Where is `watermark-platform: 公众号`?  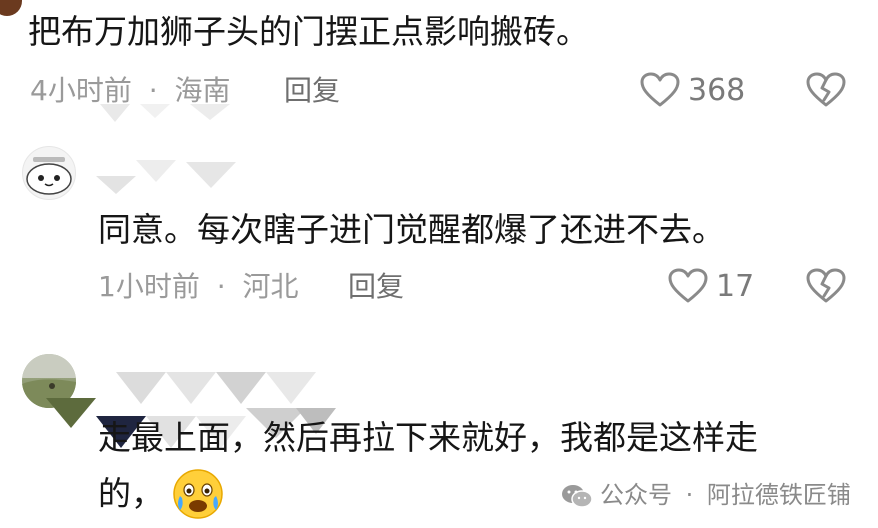
watermark-platform: 公众号 is located at coordinates (636, 495).